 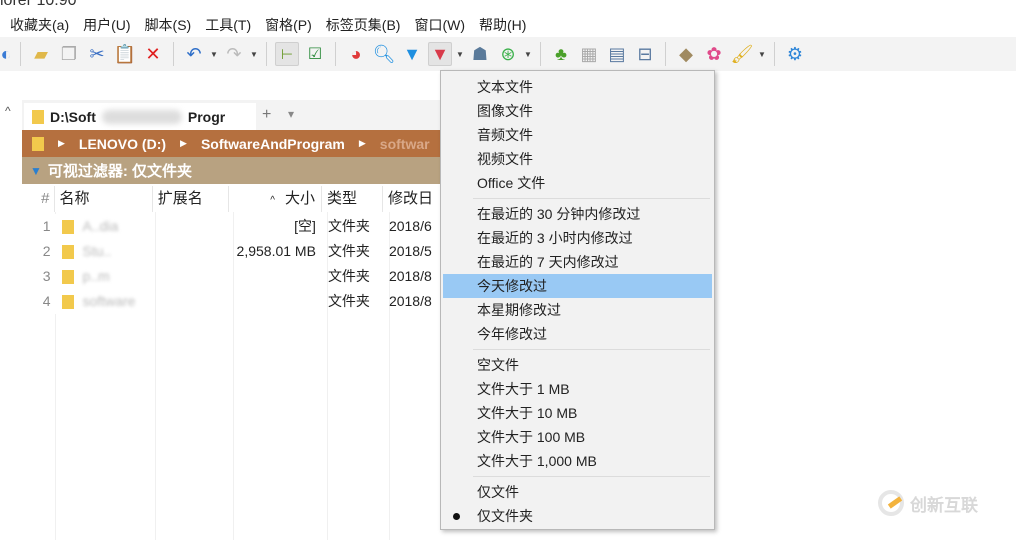 I want to click on dual-pane-icon: ▦, so click(x=589, y=54).